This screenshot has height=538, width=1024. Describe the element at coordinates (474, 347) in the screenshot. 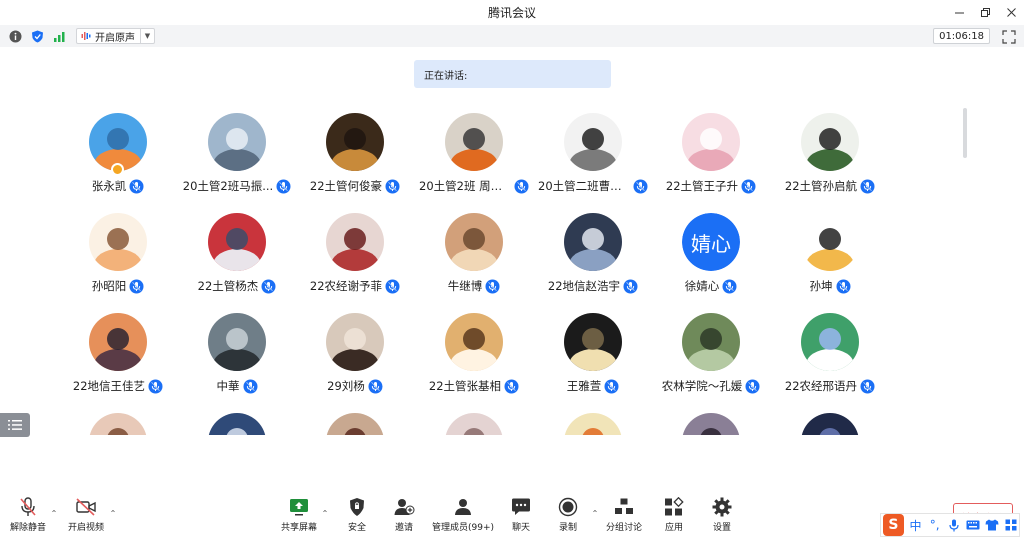

I see `participant-tile: 22土管张基相` at that location.